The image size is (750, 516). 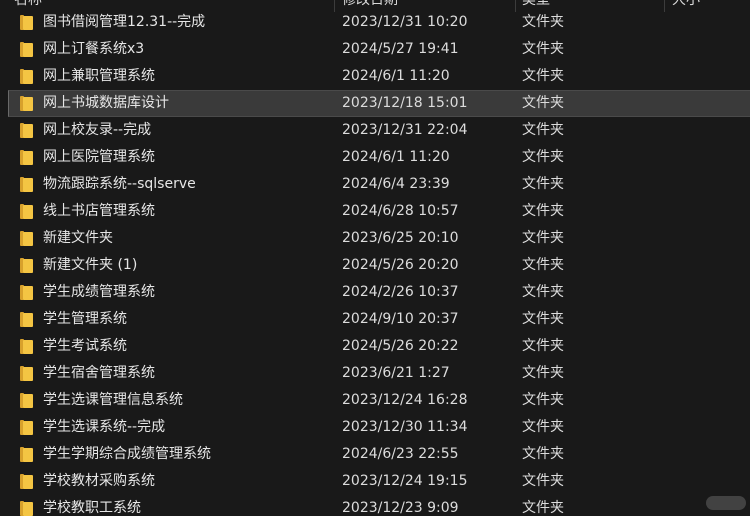 I want to click on file-row: 线上书店管理系统 2024/6/28 10:57 文件夹, so click(x=375, y=211).